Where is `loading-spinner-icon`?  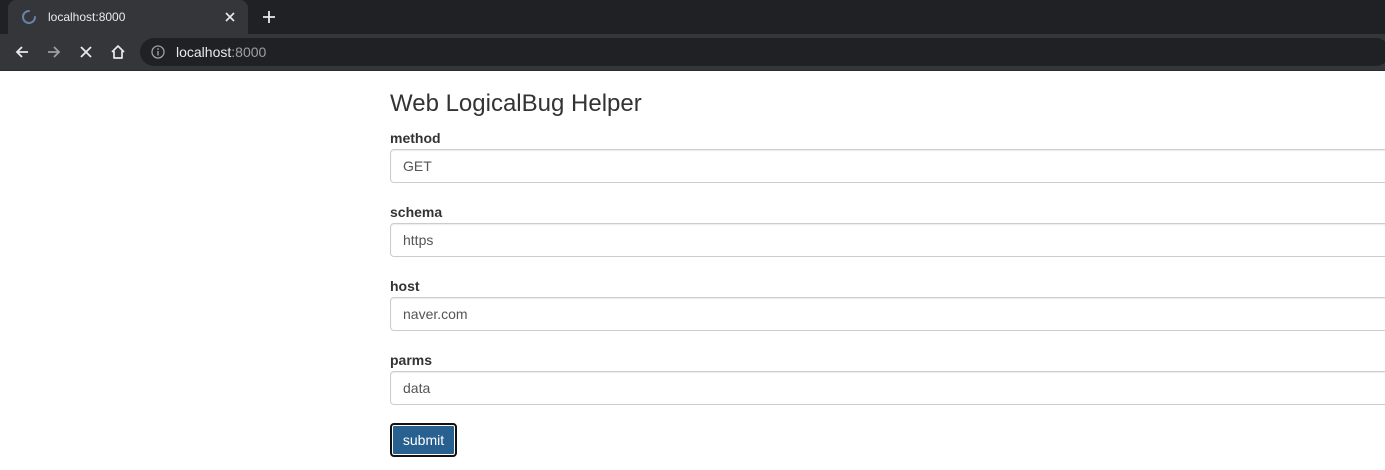 loading-spinner-icon is located at coordinates (29, 17).